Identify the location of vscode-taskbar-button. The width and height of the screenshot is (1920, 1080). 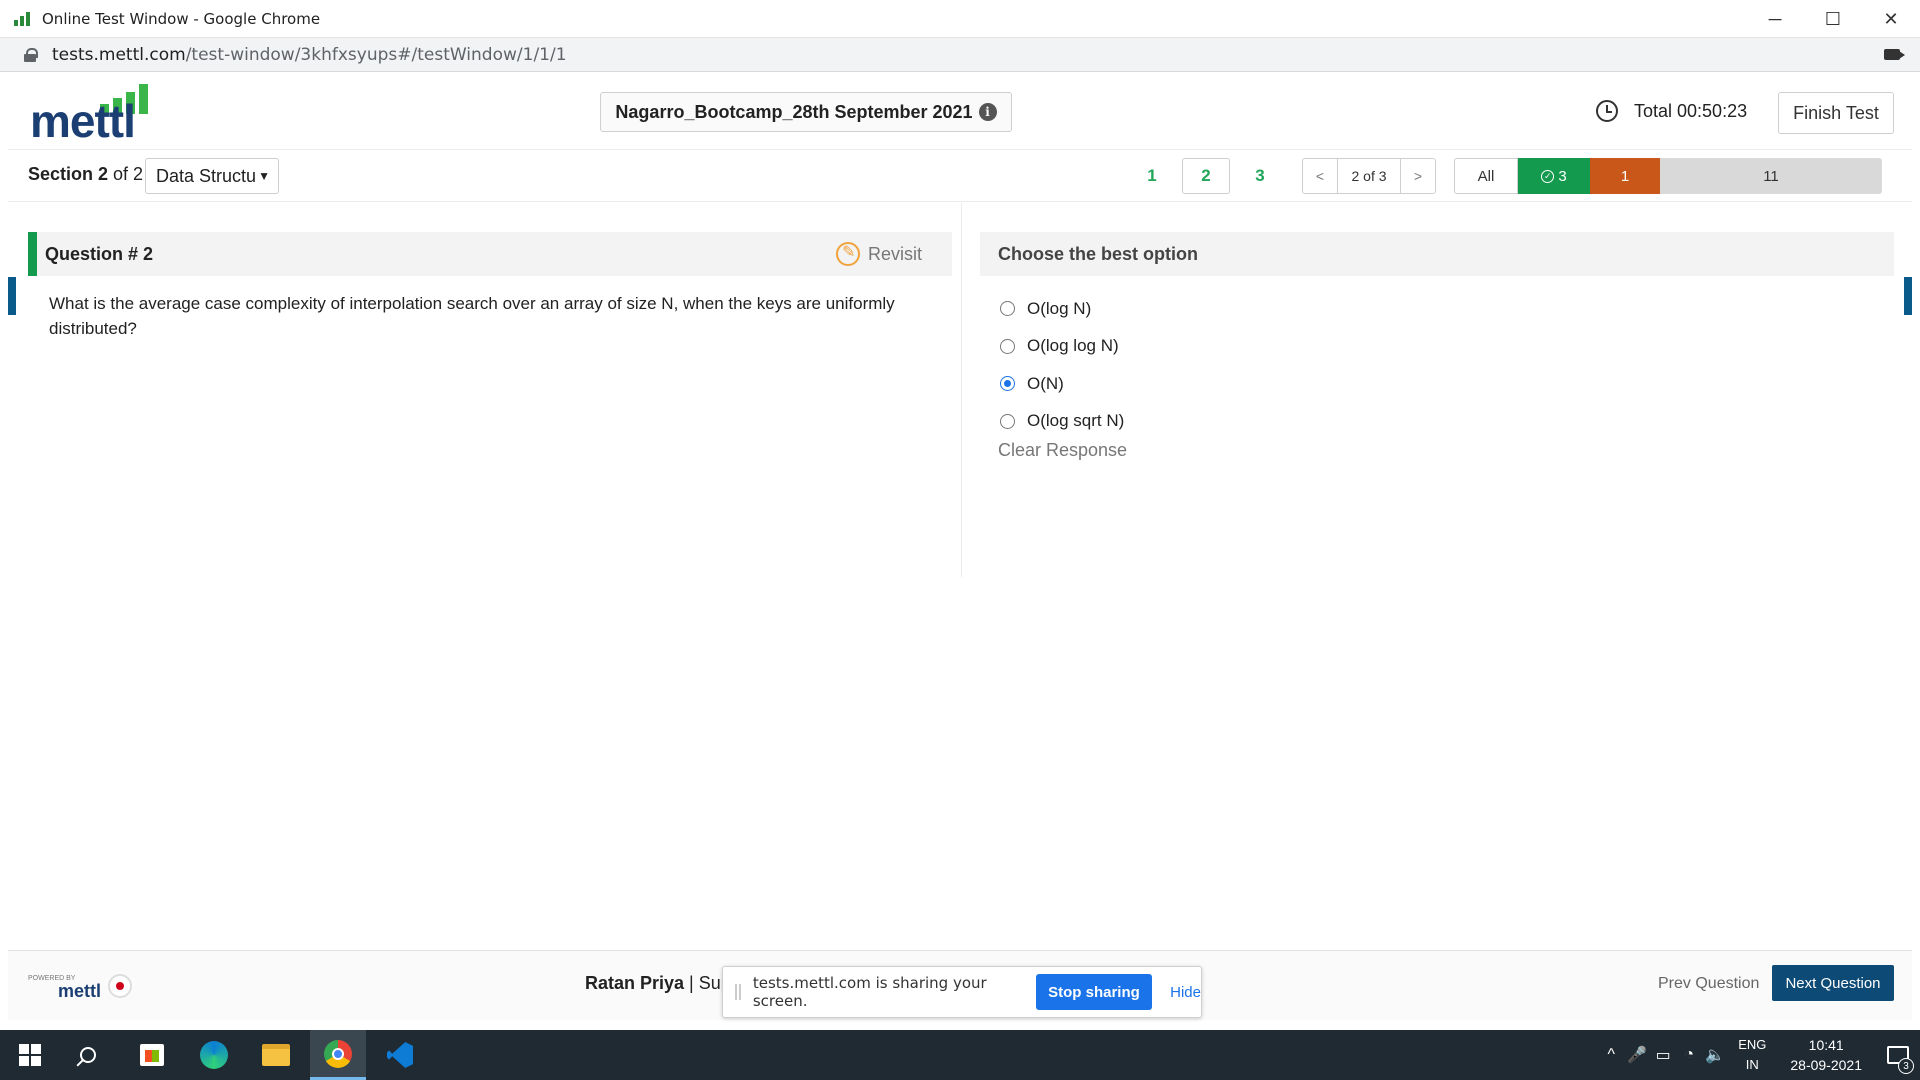
(400, 1055).